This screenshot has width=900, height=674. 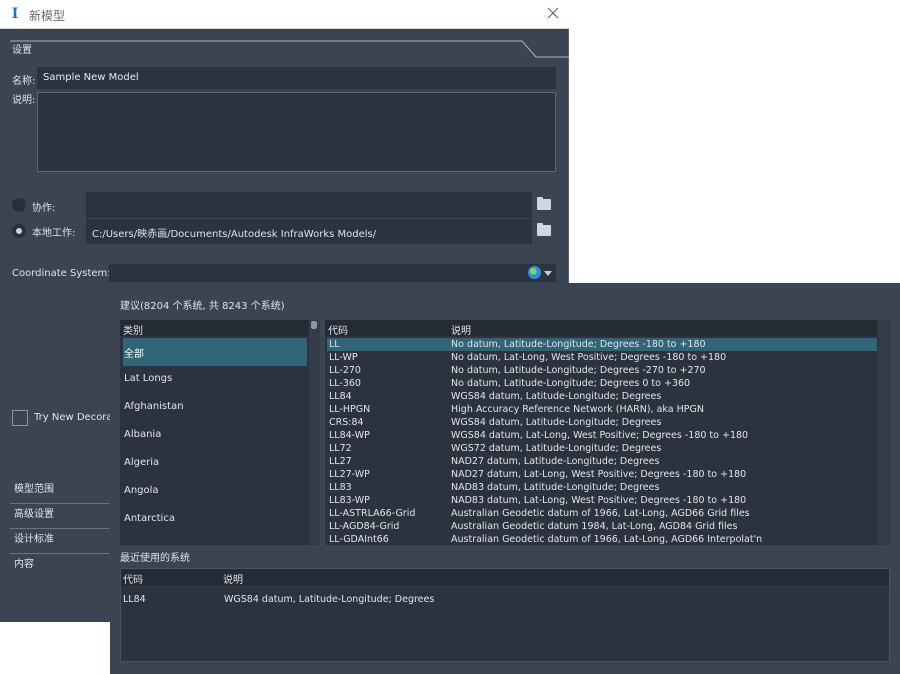 I want to click on recent-systems-title: 最近使用的系统, so click(x=155, y=558).